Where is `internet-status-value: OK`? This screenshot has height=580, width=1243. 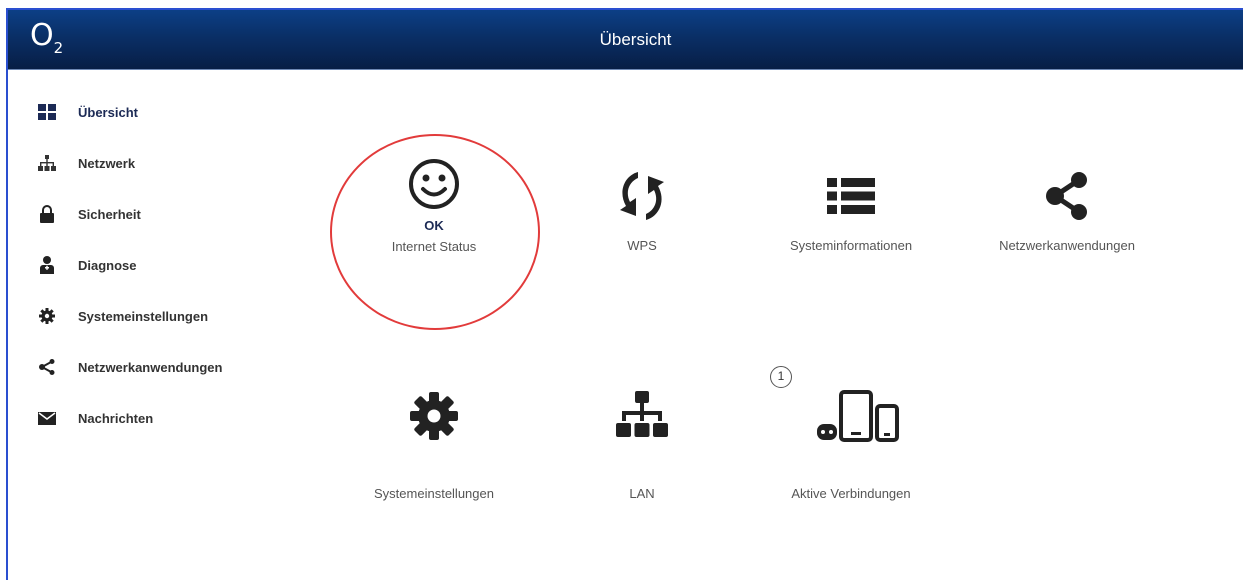 internet-status-value: OK is located at coordinates (434, 225).